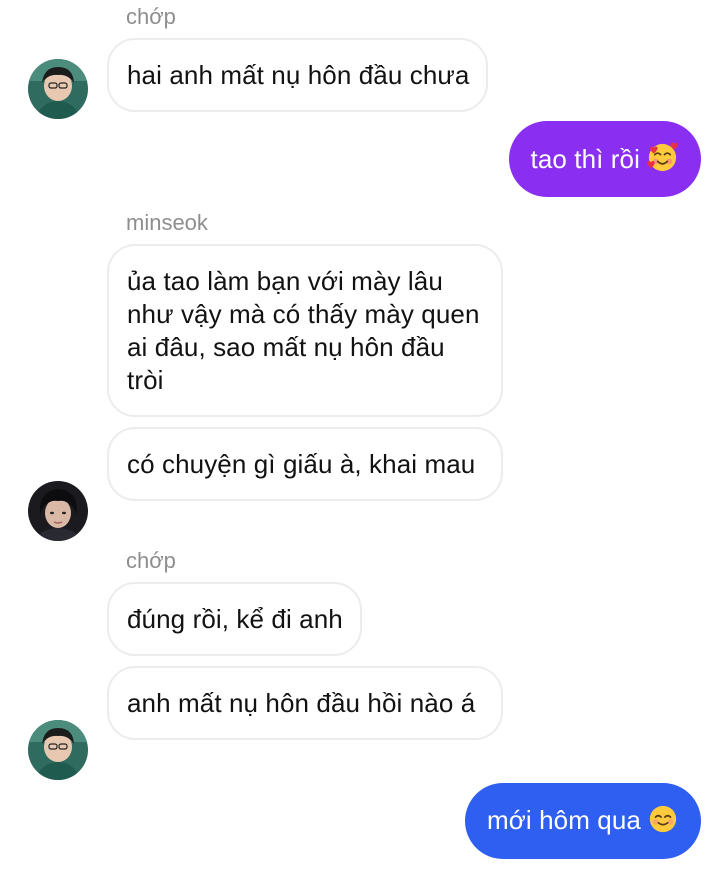  What do you see at coordinates (305, 703) in the screenshot?
I see `message-bubble: anh mất nụ hôn đầu hồi nào á` at bounding box center [305, 703].